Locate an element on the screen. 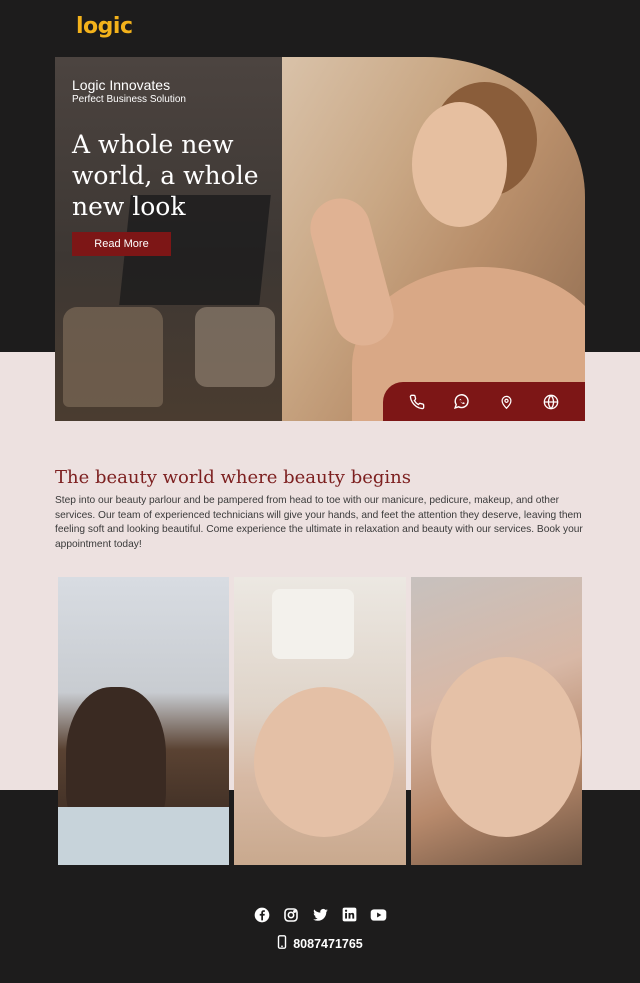 The image size is (640, 983). twitter-icon is located at coordinates (320, 914).